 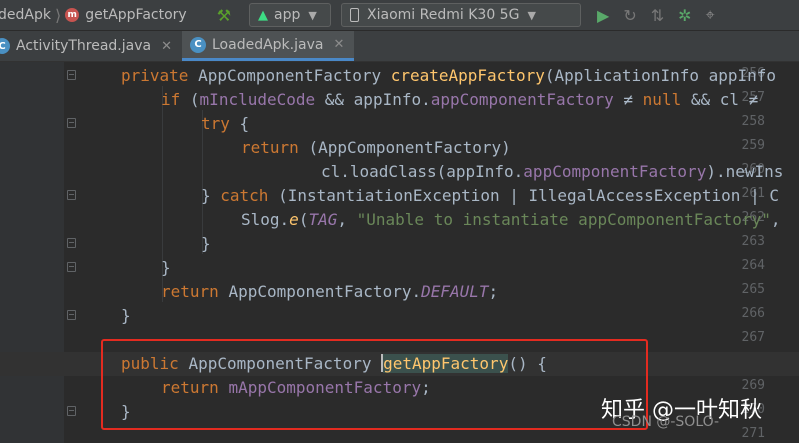 I want to click on tab-label: LoadedApk.java, so click(x=268, y=44).